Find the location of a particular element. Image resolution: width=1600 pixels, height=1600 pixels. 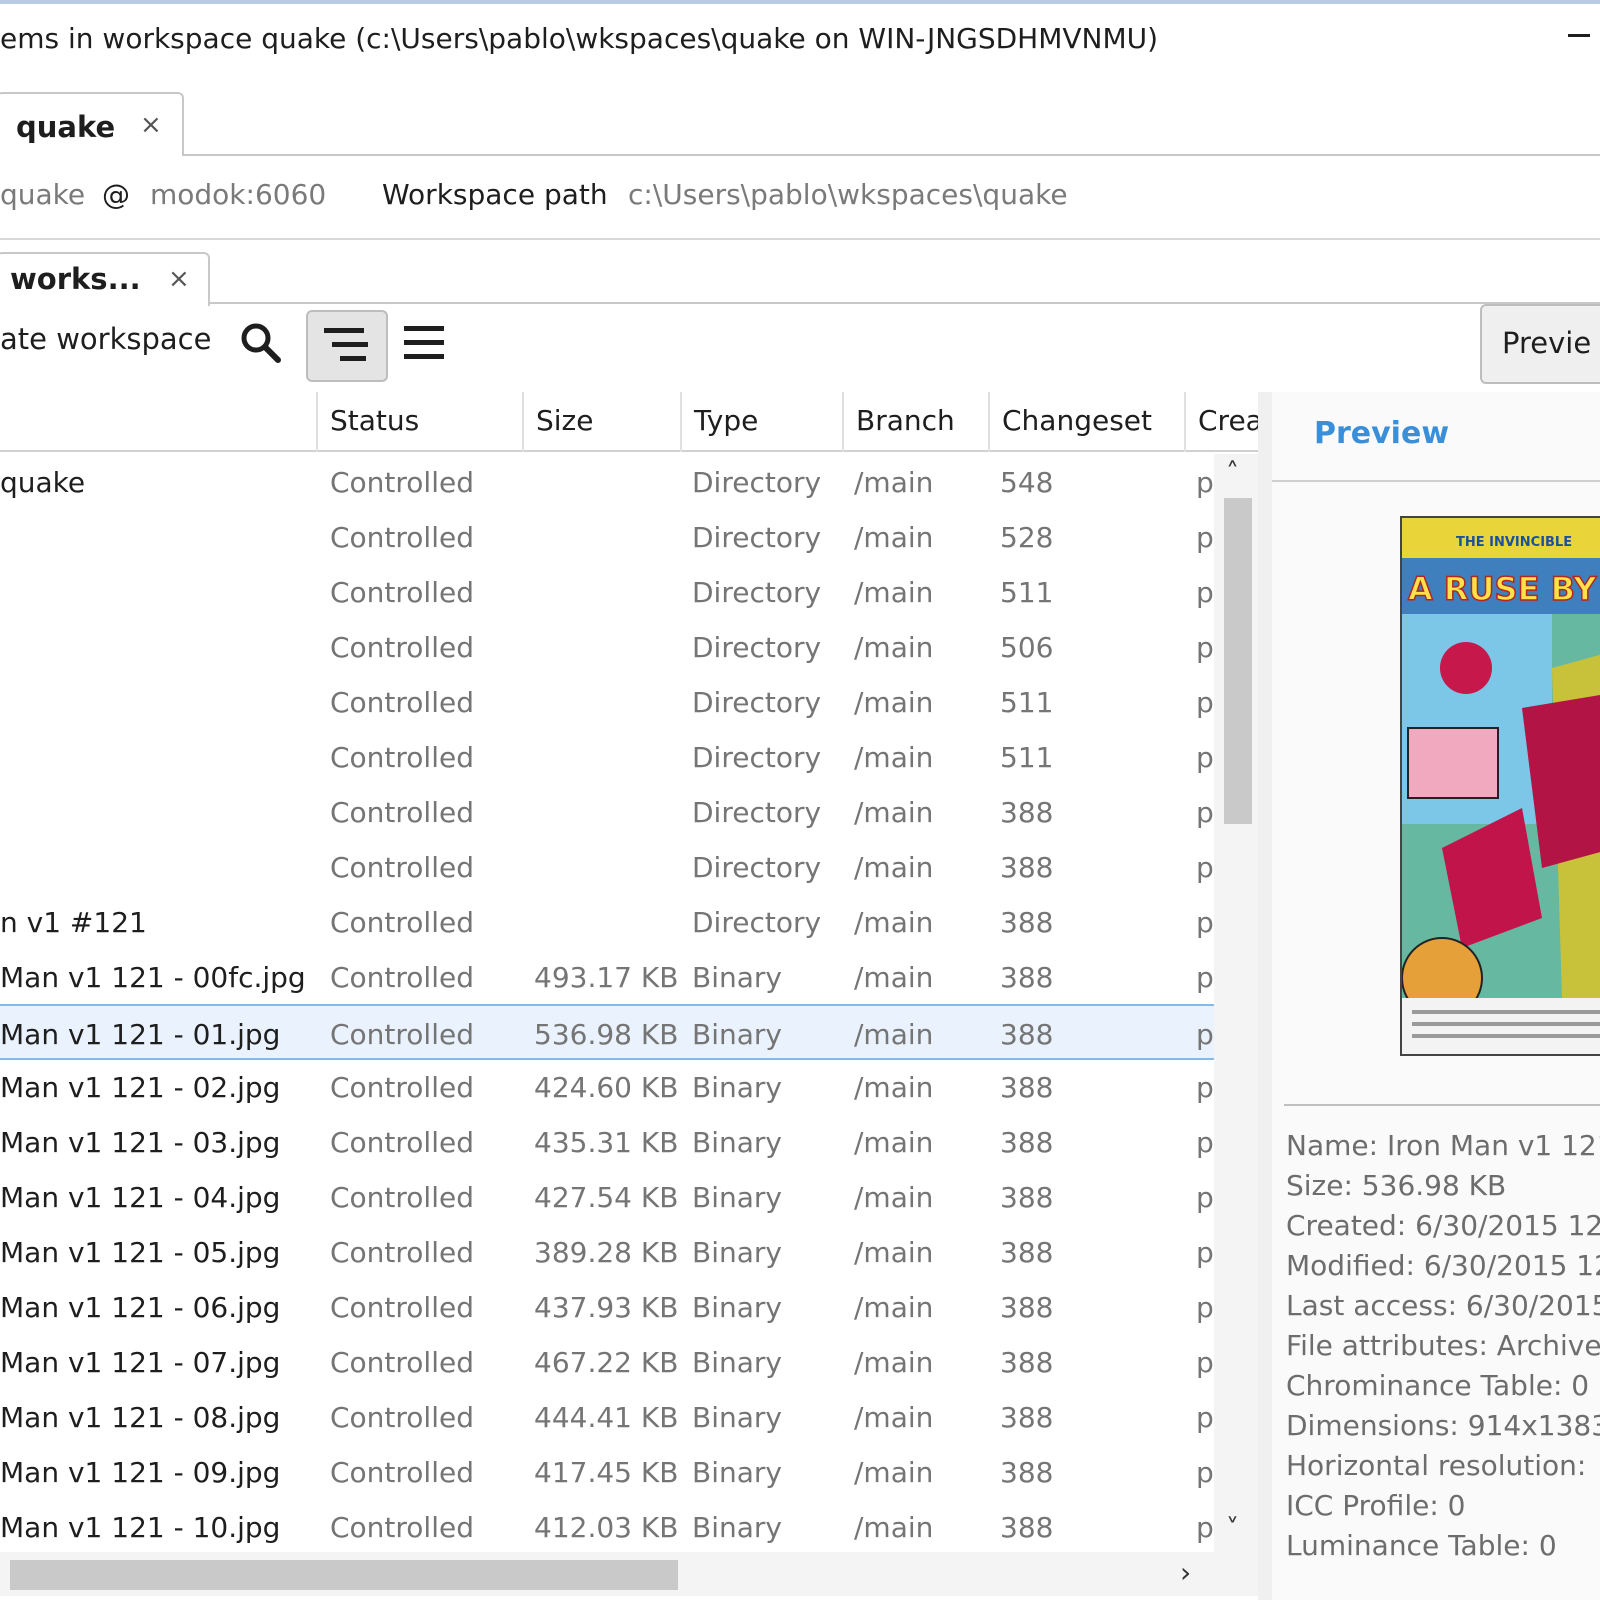

server-name: modok:6060 is located at coordinates (238, 194).